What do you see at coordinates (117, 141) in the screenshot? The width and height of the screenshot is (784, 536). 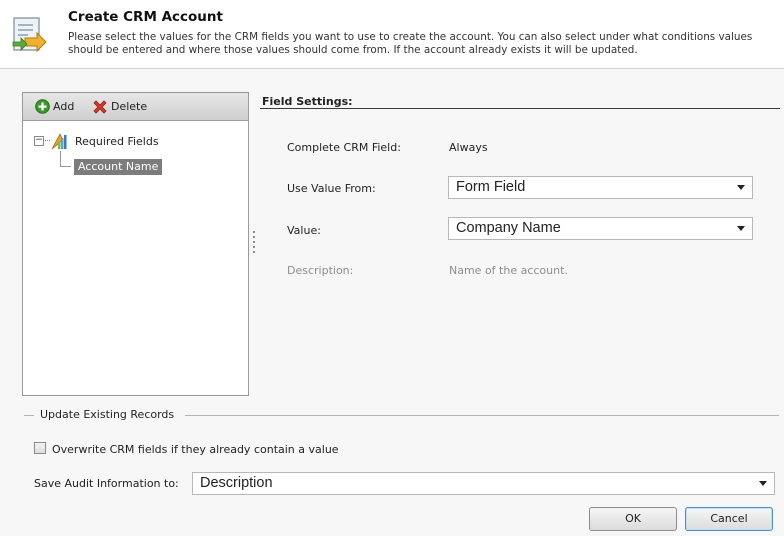 I see `tree-node-required-fields: Required Fields` at bounding box center [117, 141].